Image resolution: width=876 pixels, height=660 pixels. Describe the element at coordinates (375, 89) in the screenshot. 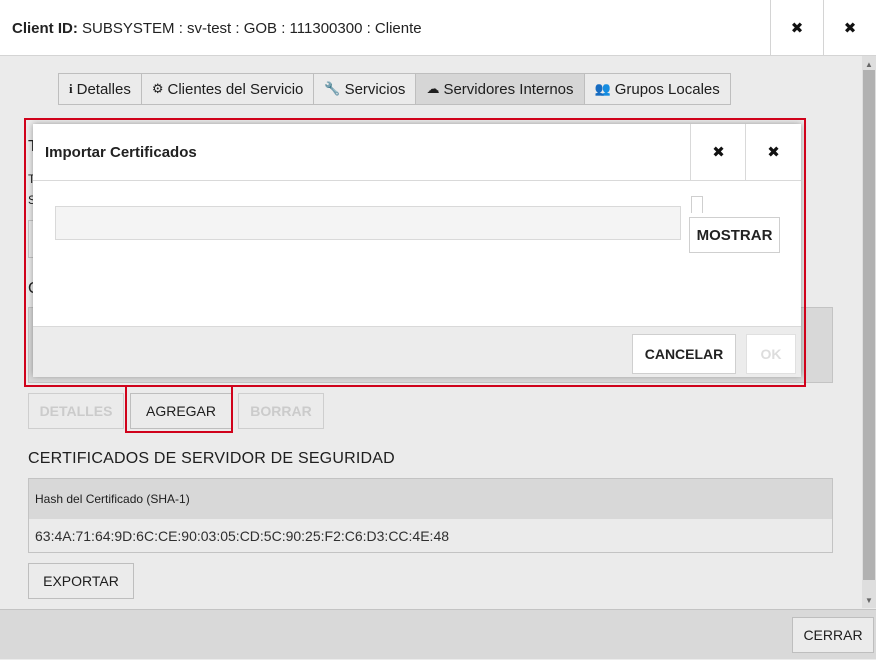

I see `tab-label: Servicios` at that location.